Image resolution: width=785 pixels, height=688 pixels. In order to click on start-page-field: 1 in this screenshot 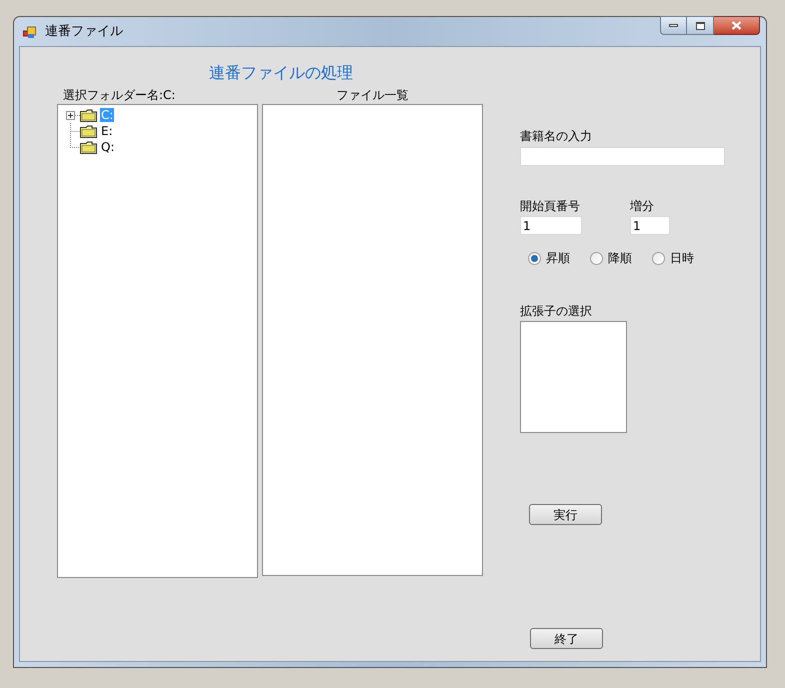, I will do `click(551, 225)`.